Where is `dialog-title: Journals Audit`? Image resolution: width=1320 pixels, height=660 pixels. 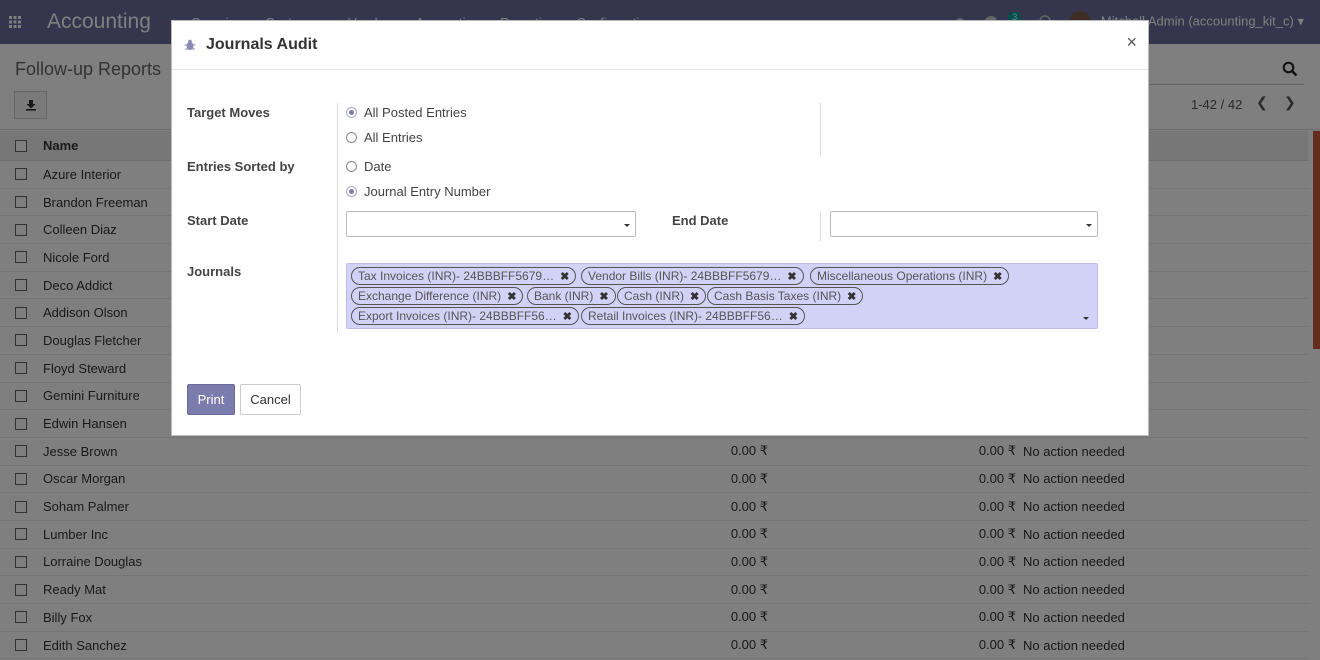 dialog-title: Journals Audit is located at coordinates (262, 44).